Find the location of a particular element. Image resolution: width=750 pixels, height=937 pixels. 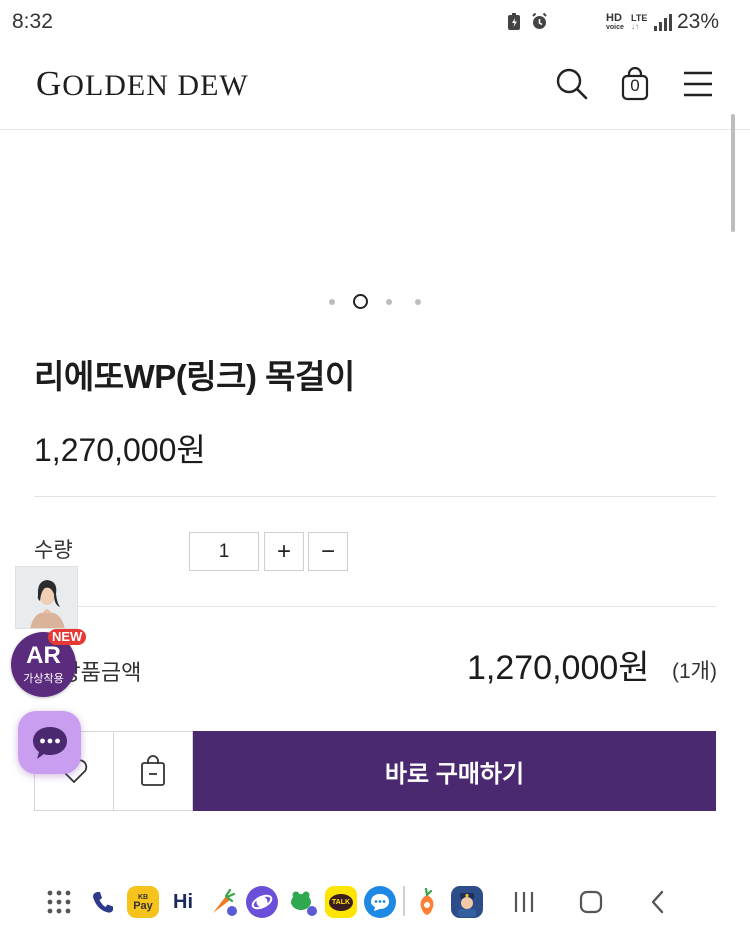

shopping-bag-icon is located at coordinates (153, 770).